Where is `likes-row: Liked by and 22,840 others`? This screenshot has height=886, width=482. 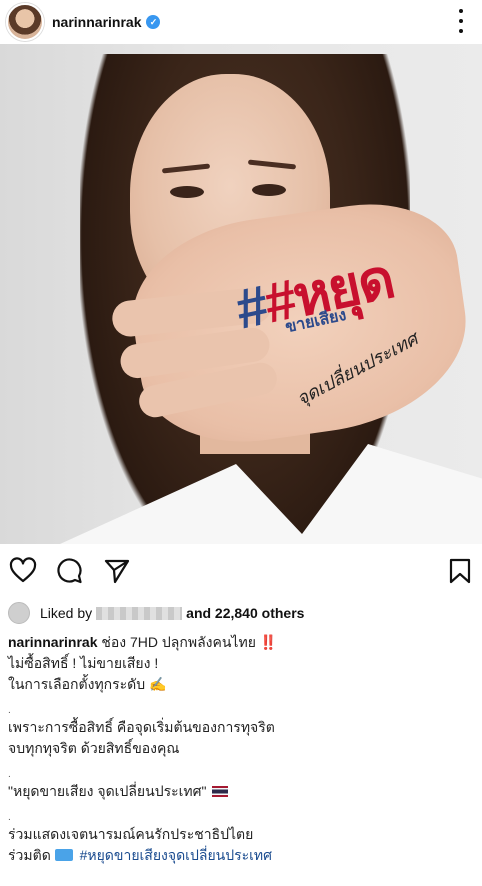
likes-row: Liked by and 22,840 others is located at coordinates (156, 613).